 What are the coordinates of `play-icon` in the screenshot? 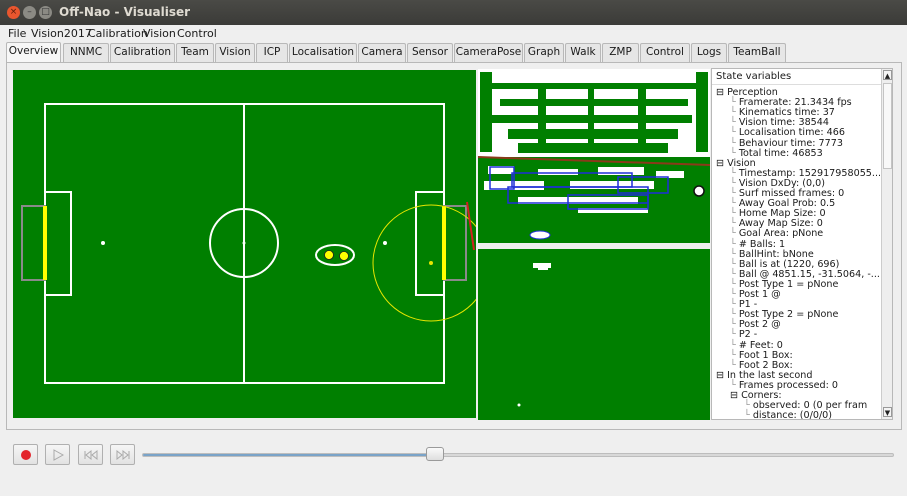 It's located at (58, 455).